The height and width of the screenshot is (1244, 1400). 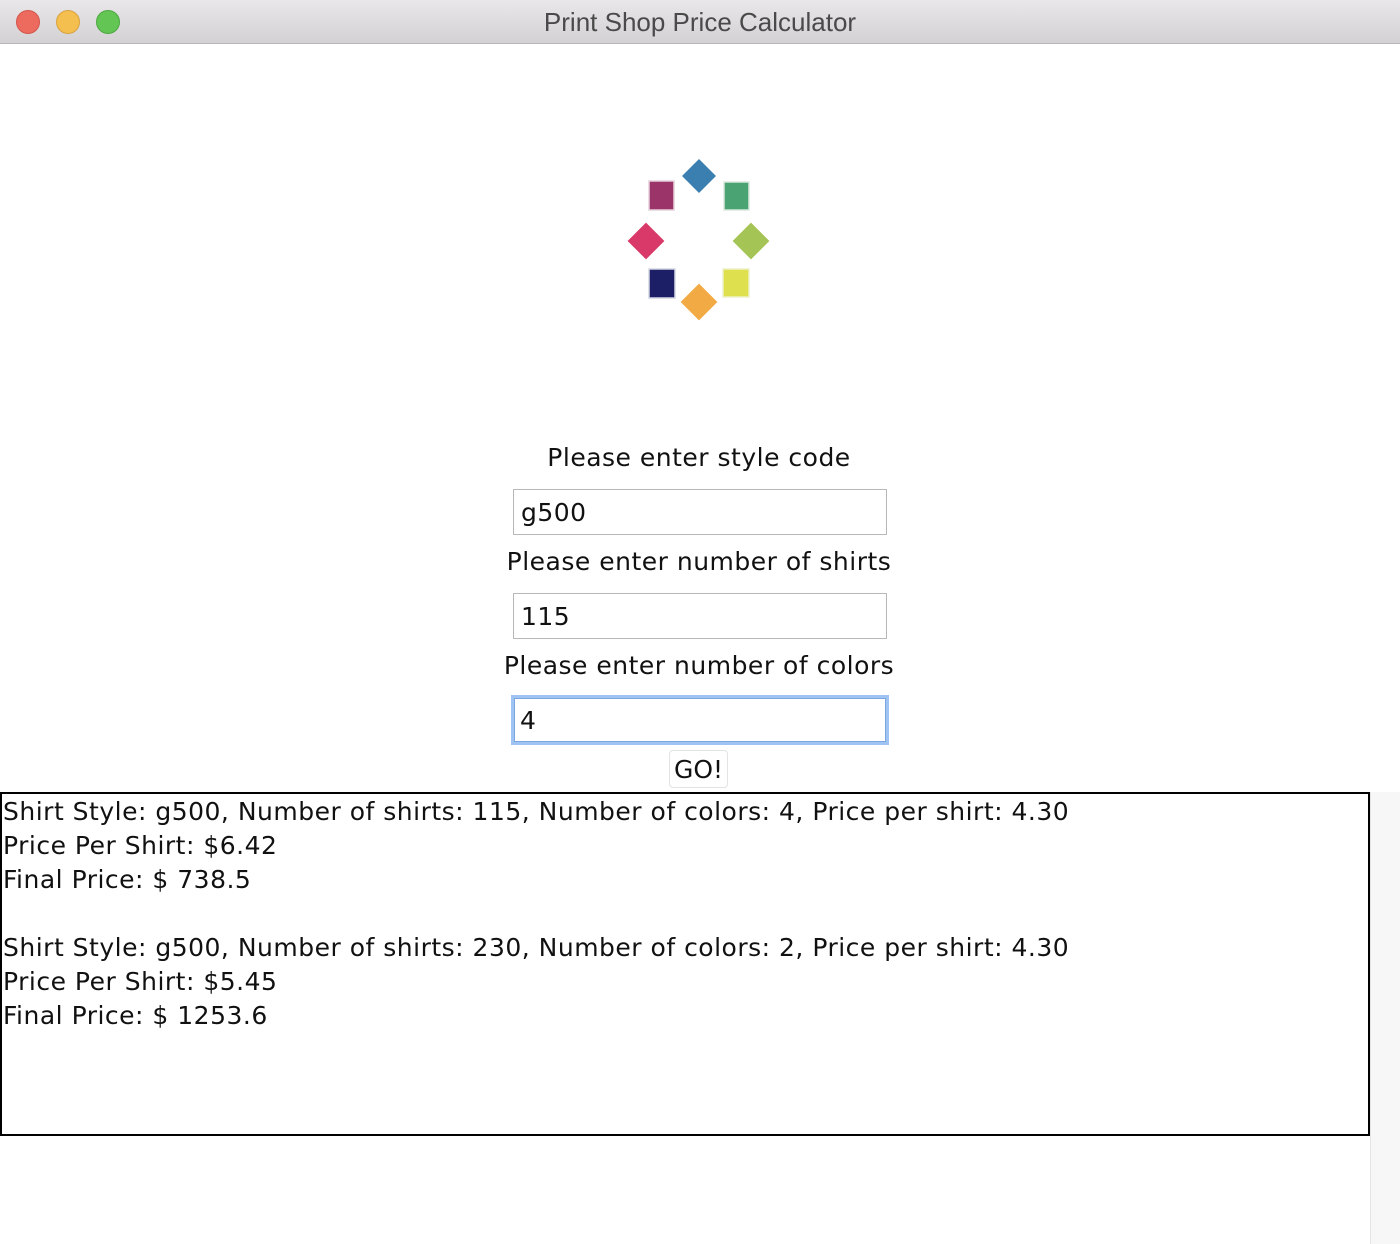 I want to click on window-title: Print Shop Price Calculator, so click(x=700, y=22).